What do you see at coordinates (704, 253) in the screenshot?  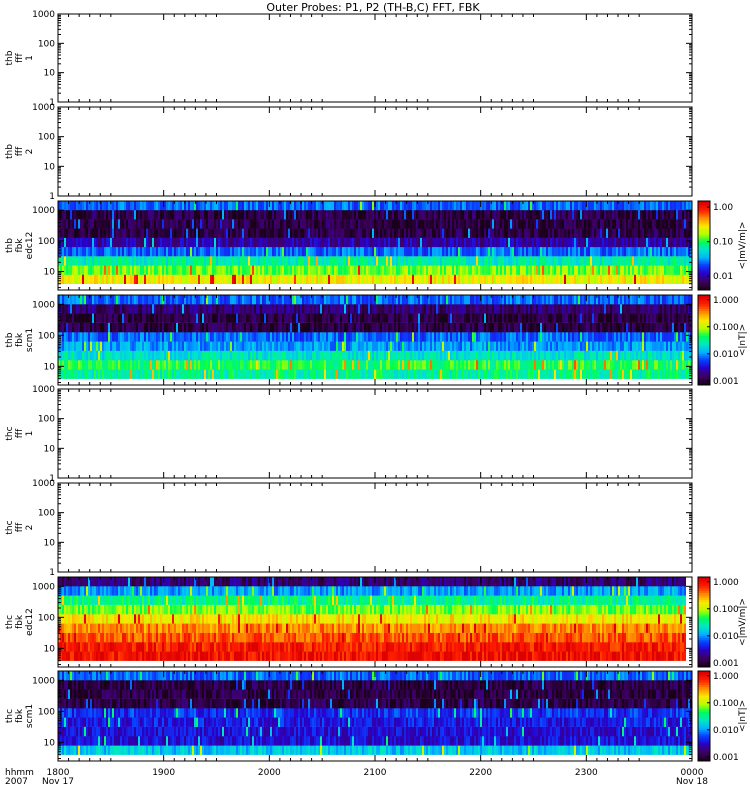 I see `colorbar-step` at bounding box center [704, 253].